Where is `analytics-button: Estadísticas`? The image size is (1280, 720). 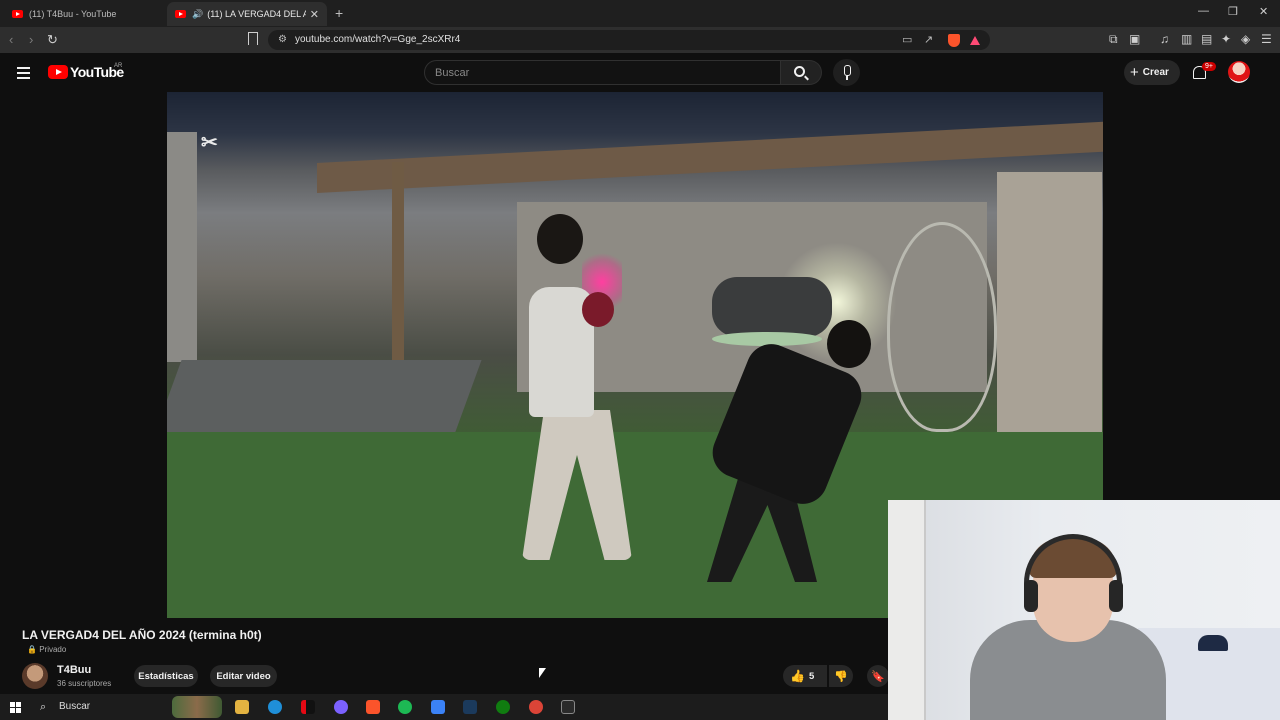
analytics-button: Estadísticas is located at coordinates (166, 676).